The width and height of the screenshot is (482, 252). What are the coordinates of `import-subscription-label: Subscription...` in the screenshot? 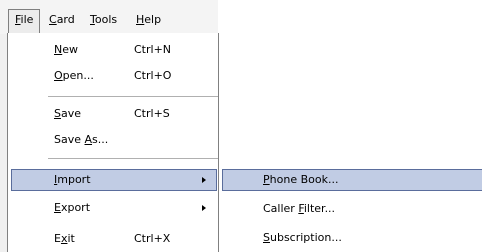 It's located at (302, 237).